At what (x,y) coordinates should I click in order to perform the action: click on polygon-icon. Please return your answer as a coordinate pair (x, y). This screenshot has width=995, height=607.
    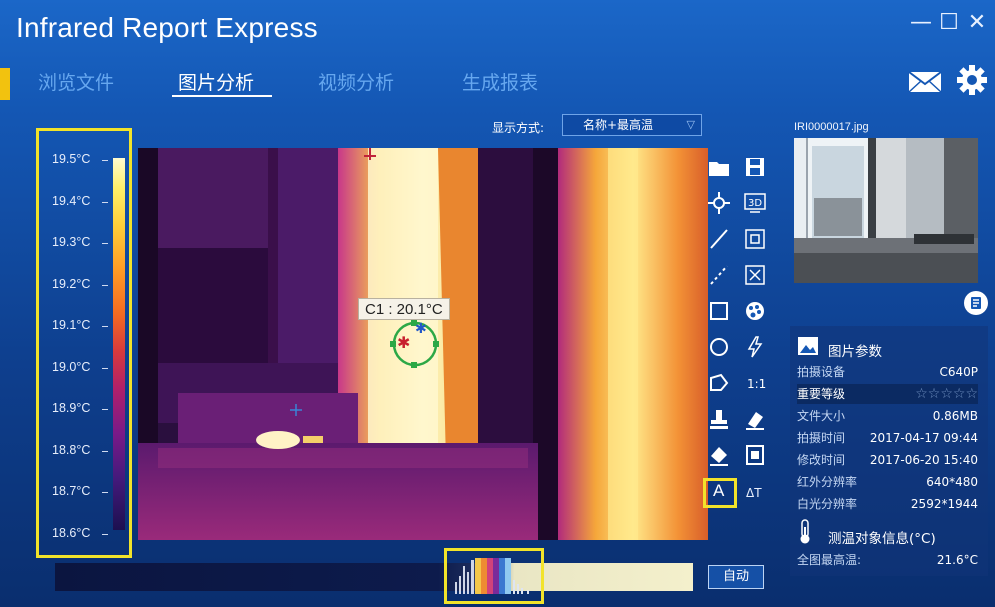
    Looking at the image, I should click on (719, 383).